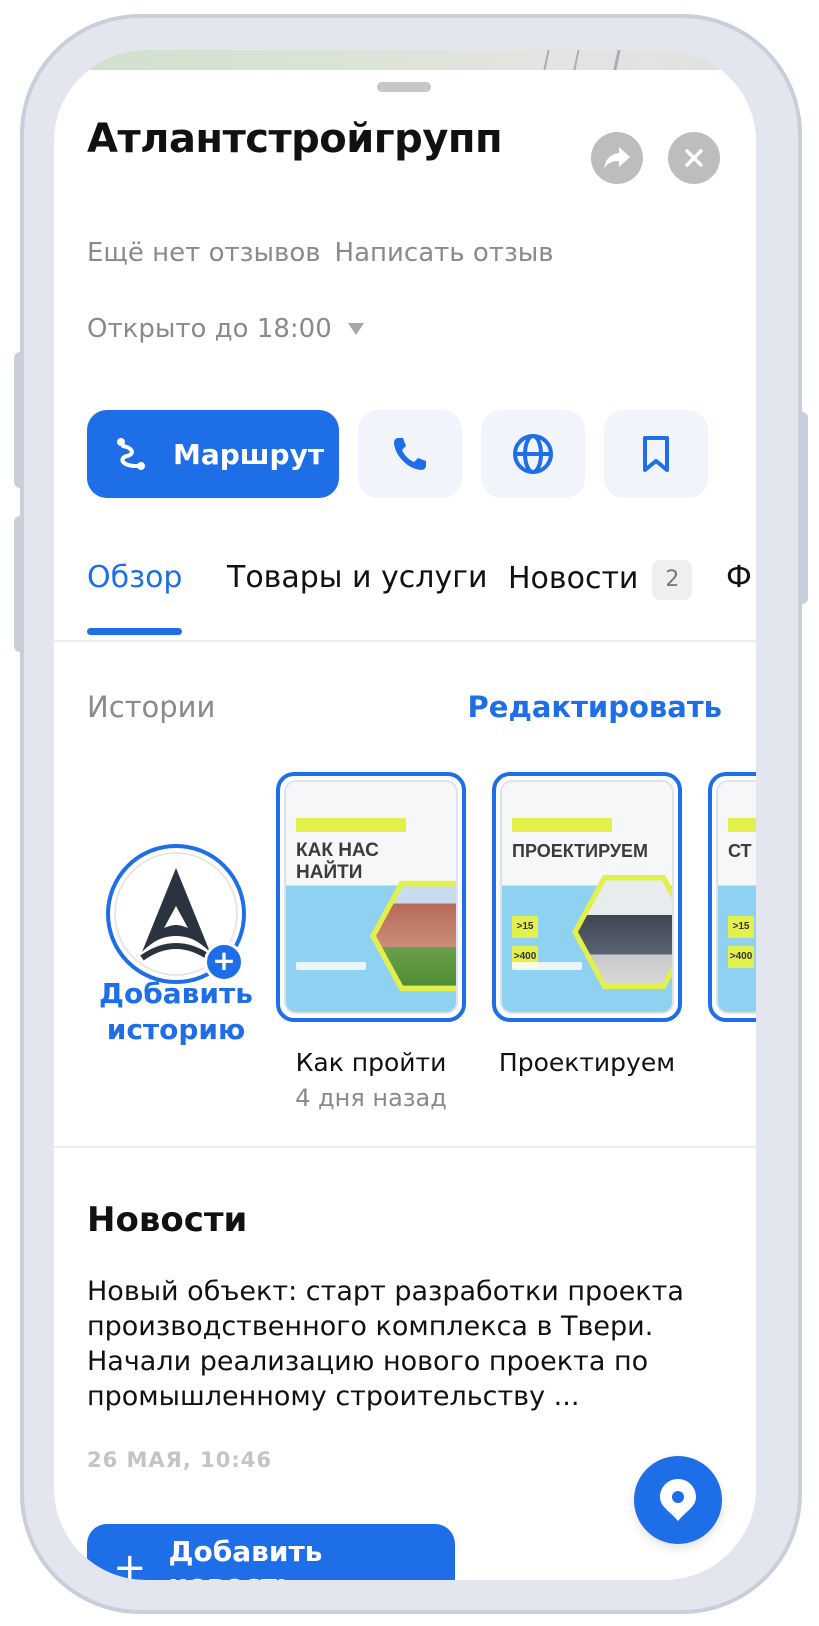 The image size is (819, 1626). Describe the element at coordinates (371, 1098) in the screenshot. I see `story-date: 4 дня назад` at that location.